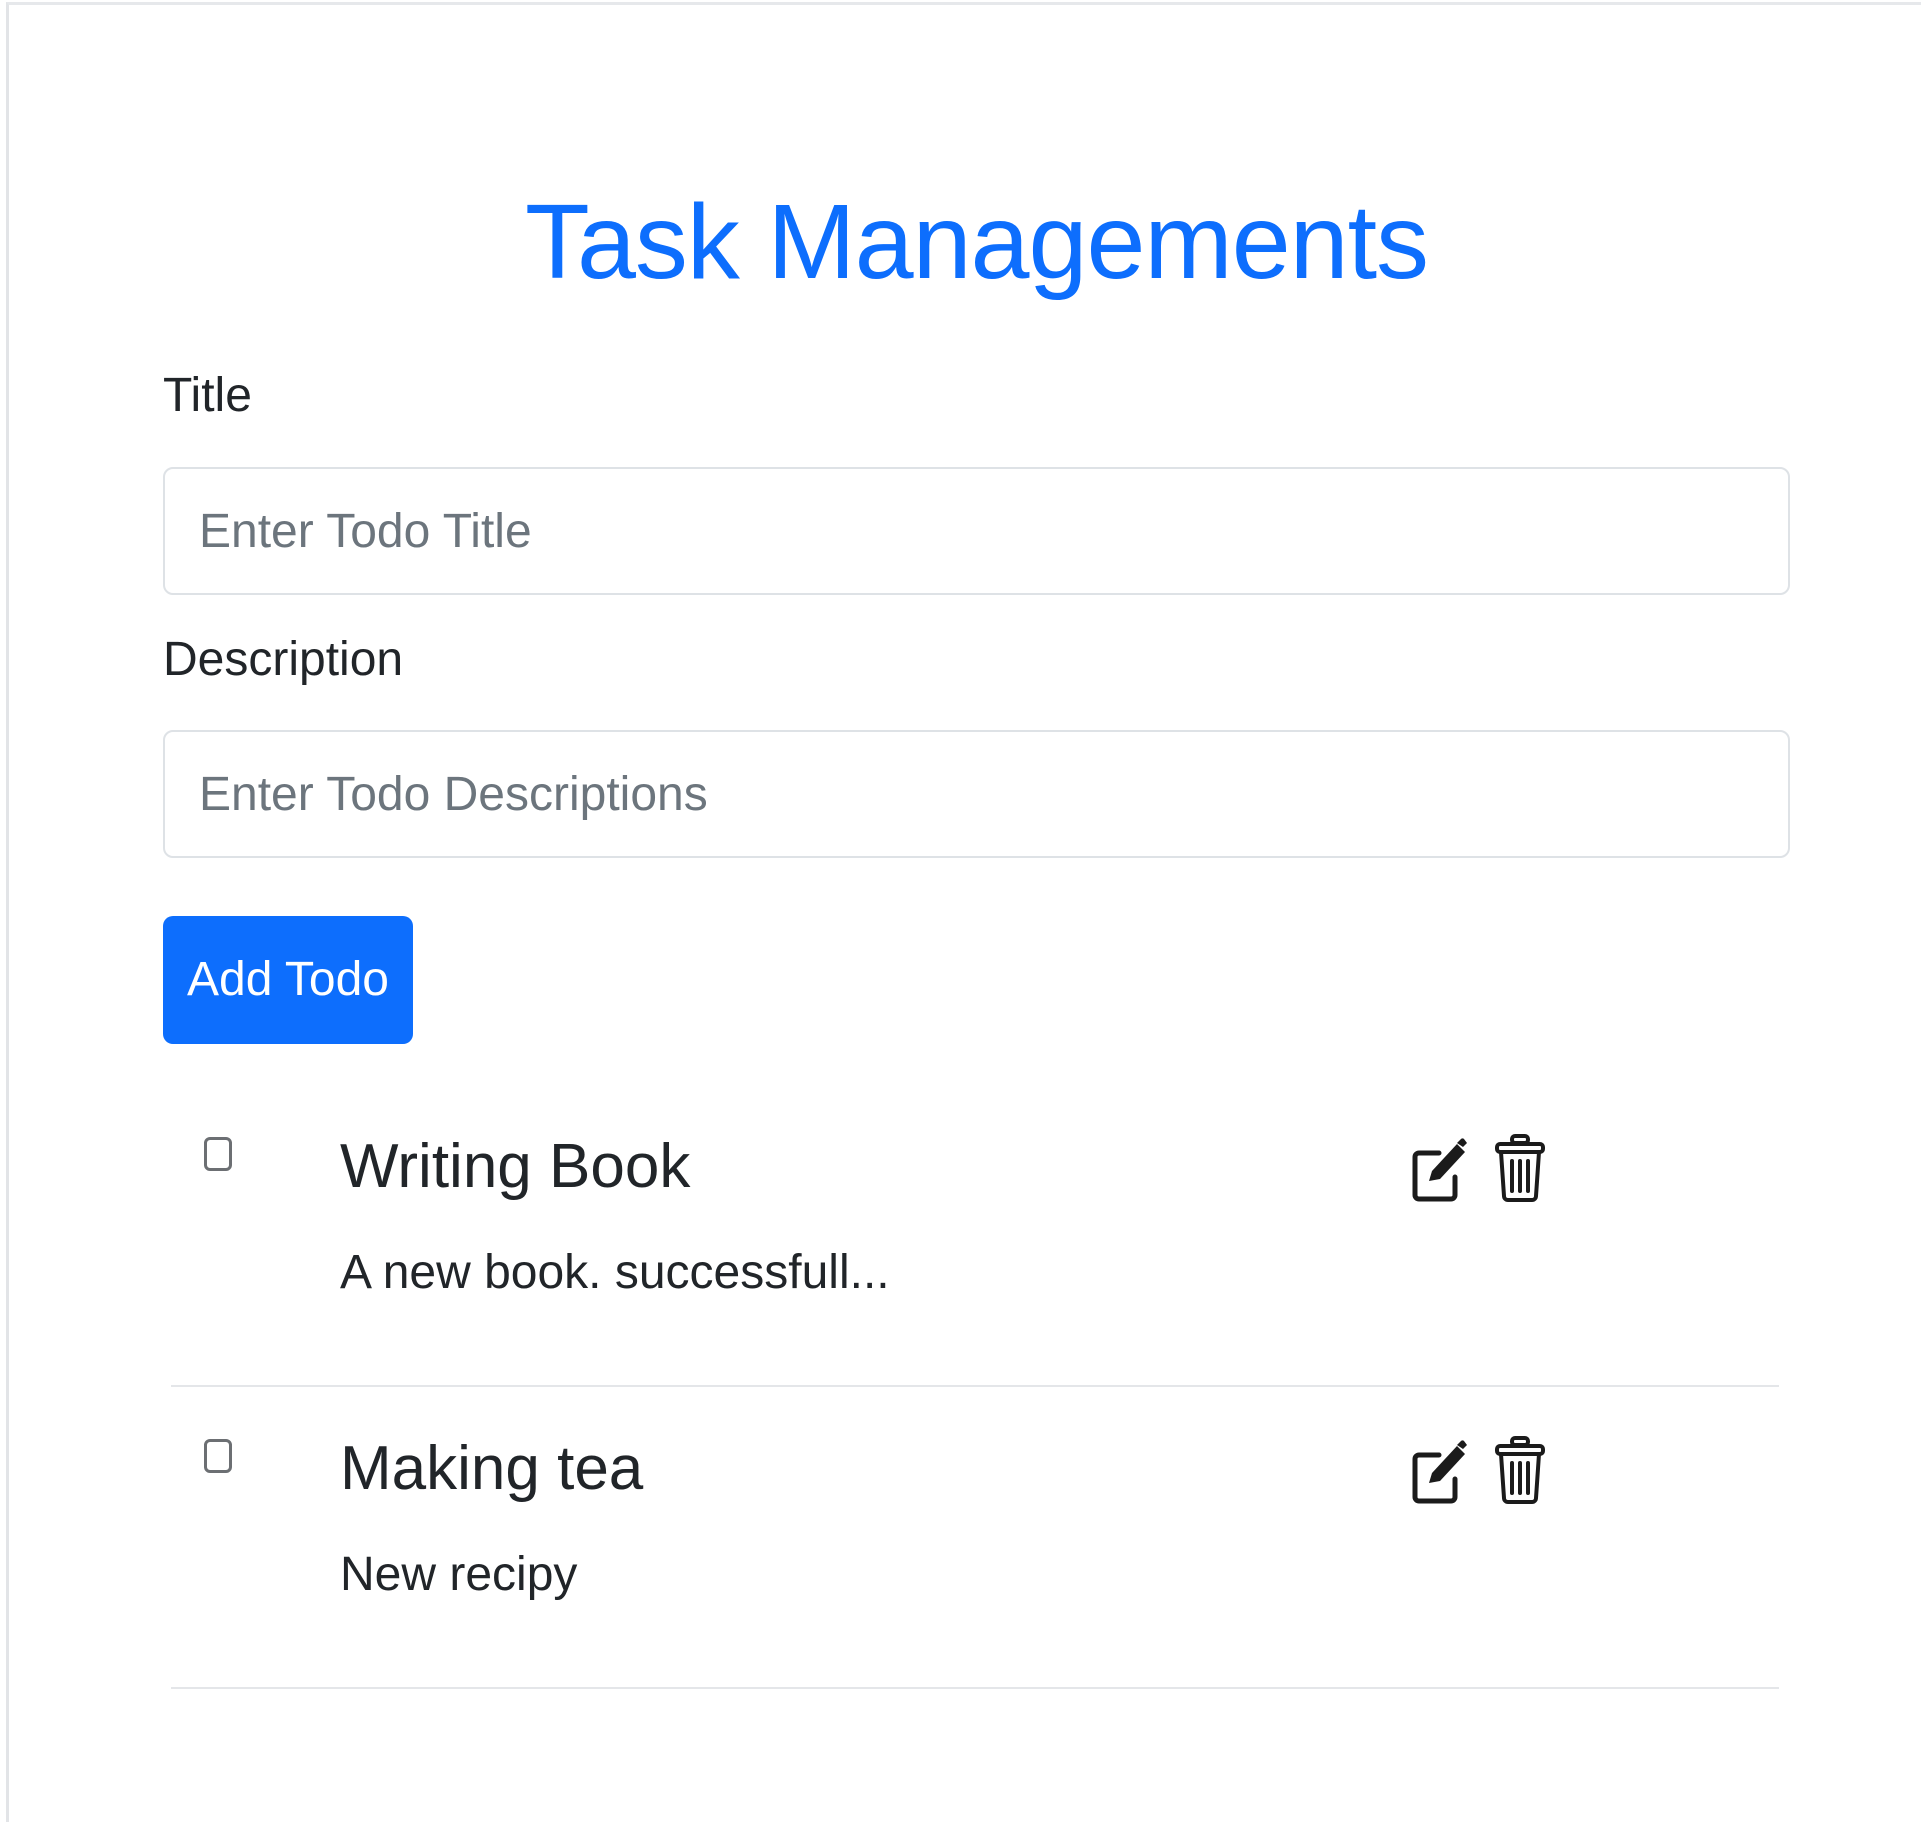 The height and width of the screenshot is (1824, 1921). I want to click on description-label: Description, so click(283, 659).